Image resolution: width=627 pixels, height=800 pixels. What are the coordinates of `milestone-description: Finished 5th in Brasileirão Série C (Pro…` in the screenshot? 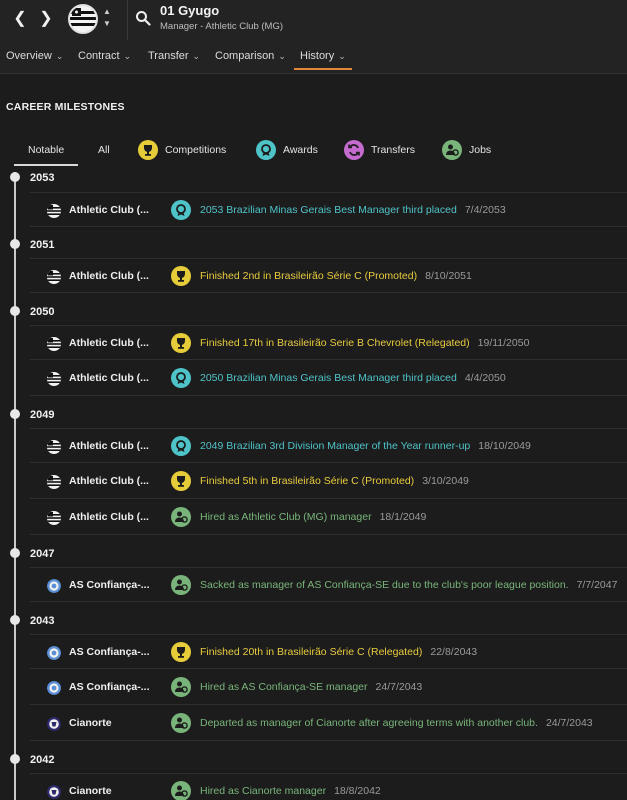 It's located at (307, 481).